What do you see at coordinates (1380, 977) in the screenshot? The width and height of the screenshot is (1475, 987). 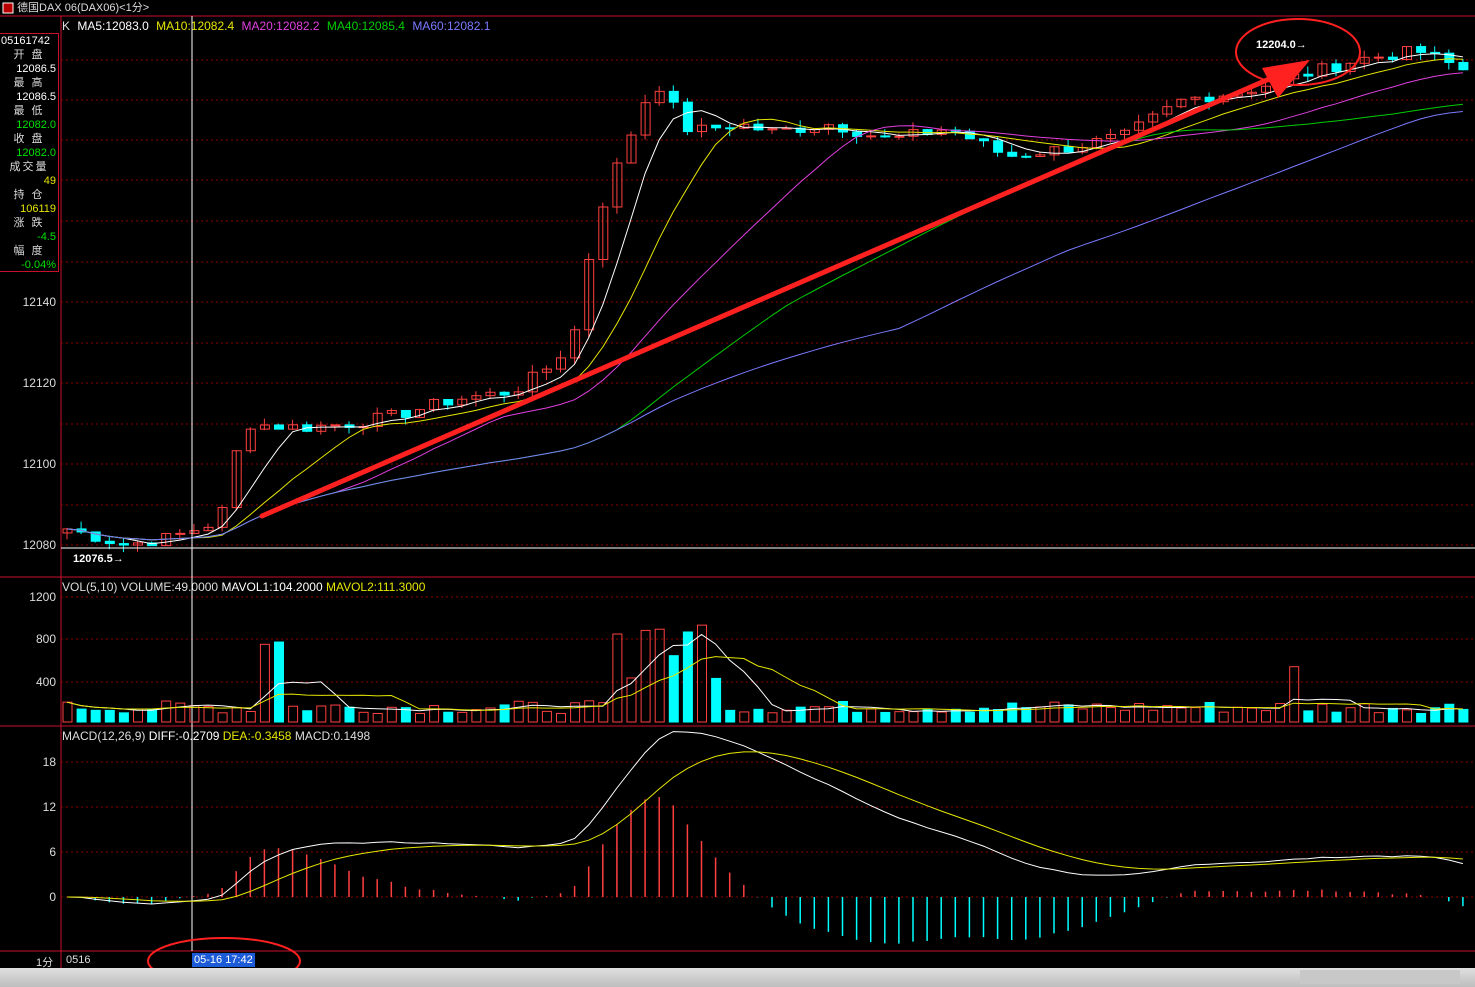 I see `scrollbar-thumb` at bounding box center [1380, 977].